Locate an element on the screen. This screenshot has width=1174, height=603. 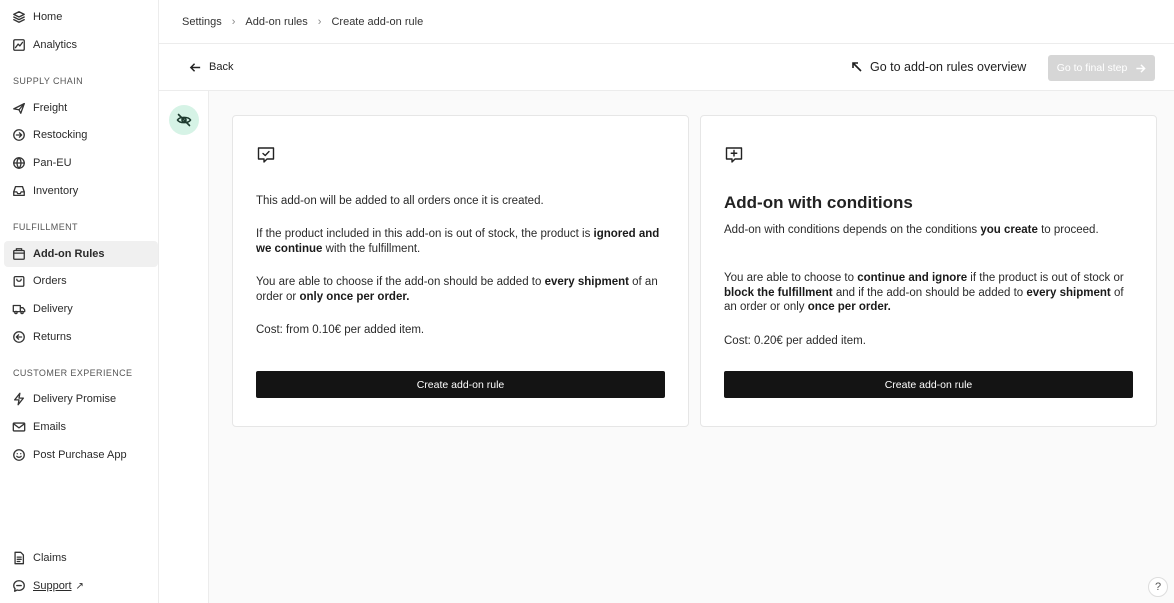
sidebar-item-restocking: Restocking is located at coordinates (81, 135).